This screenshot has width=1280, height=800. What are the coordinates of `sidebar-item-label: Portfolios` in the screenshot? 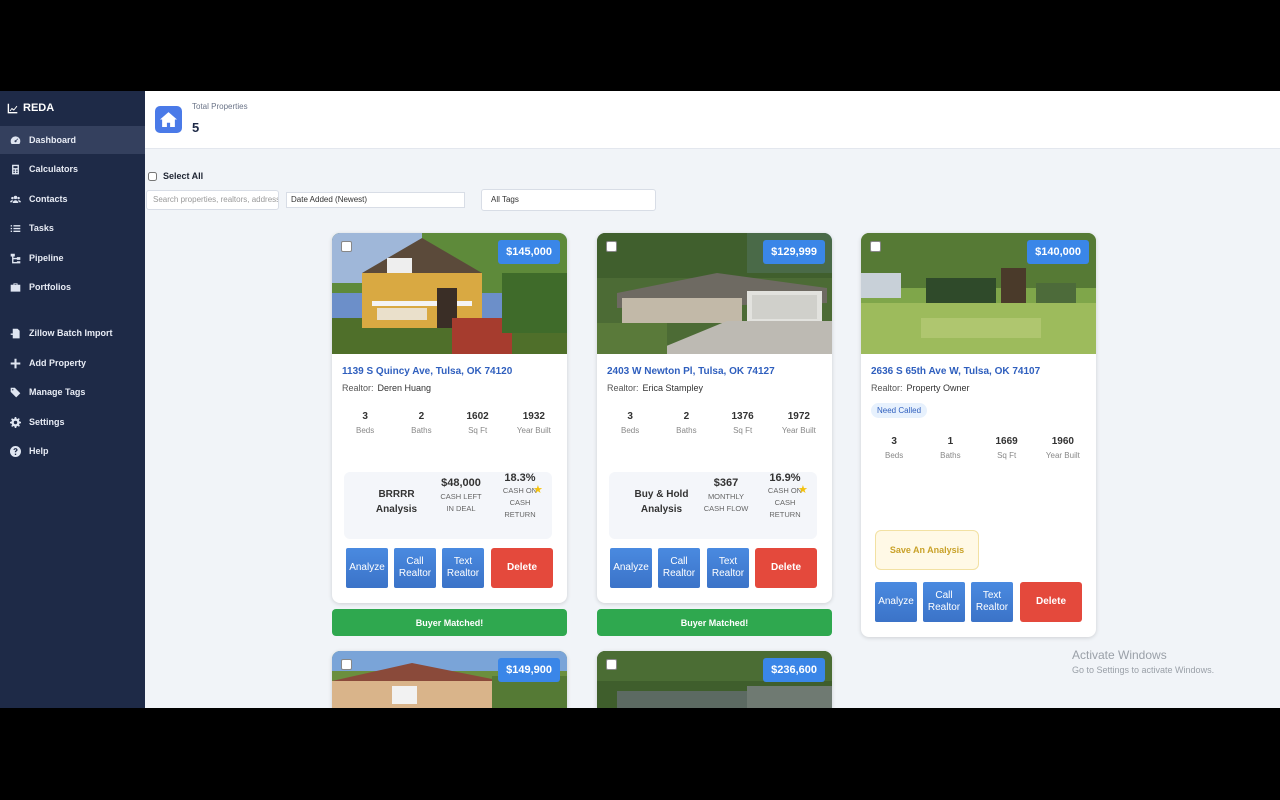 It's located at (50, 287).